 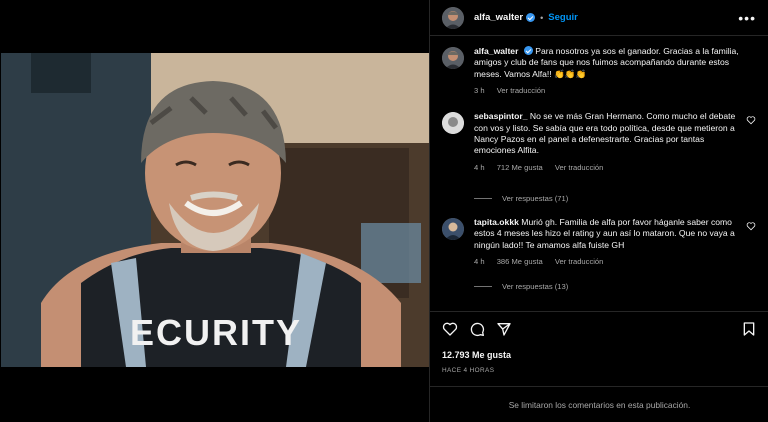 What do you see at coordinates (615, 286) in the screenshot?
I see `view-replies: Ver respuestas (13)` at bounding box center [615, 286].